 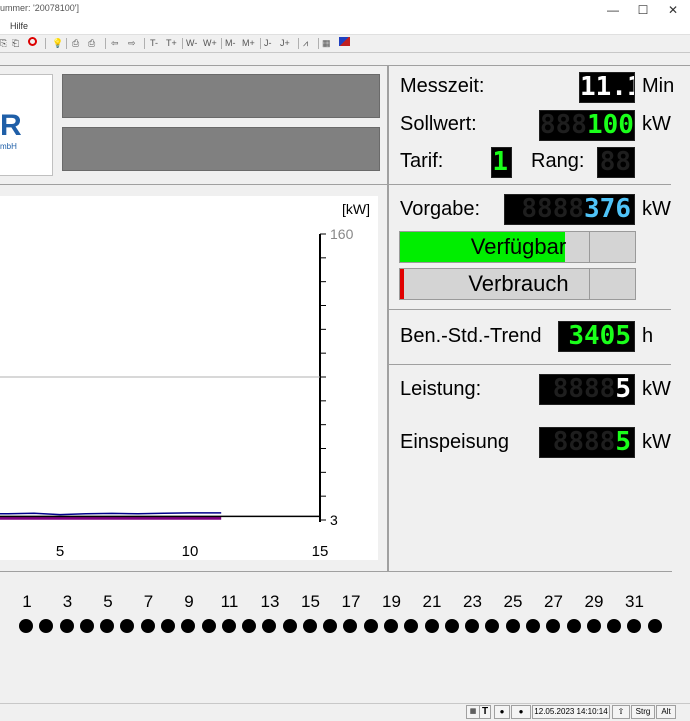 What do you see at coordinates (607, 87) in the screenshot?
I see `messzeit-display: 11.1` at bounding box center [607, 87].